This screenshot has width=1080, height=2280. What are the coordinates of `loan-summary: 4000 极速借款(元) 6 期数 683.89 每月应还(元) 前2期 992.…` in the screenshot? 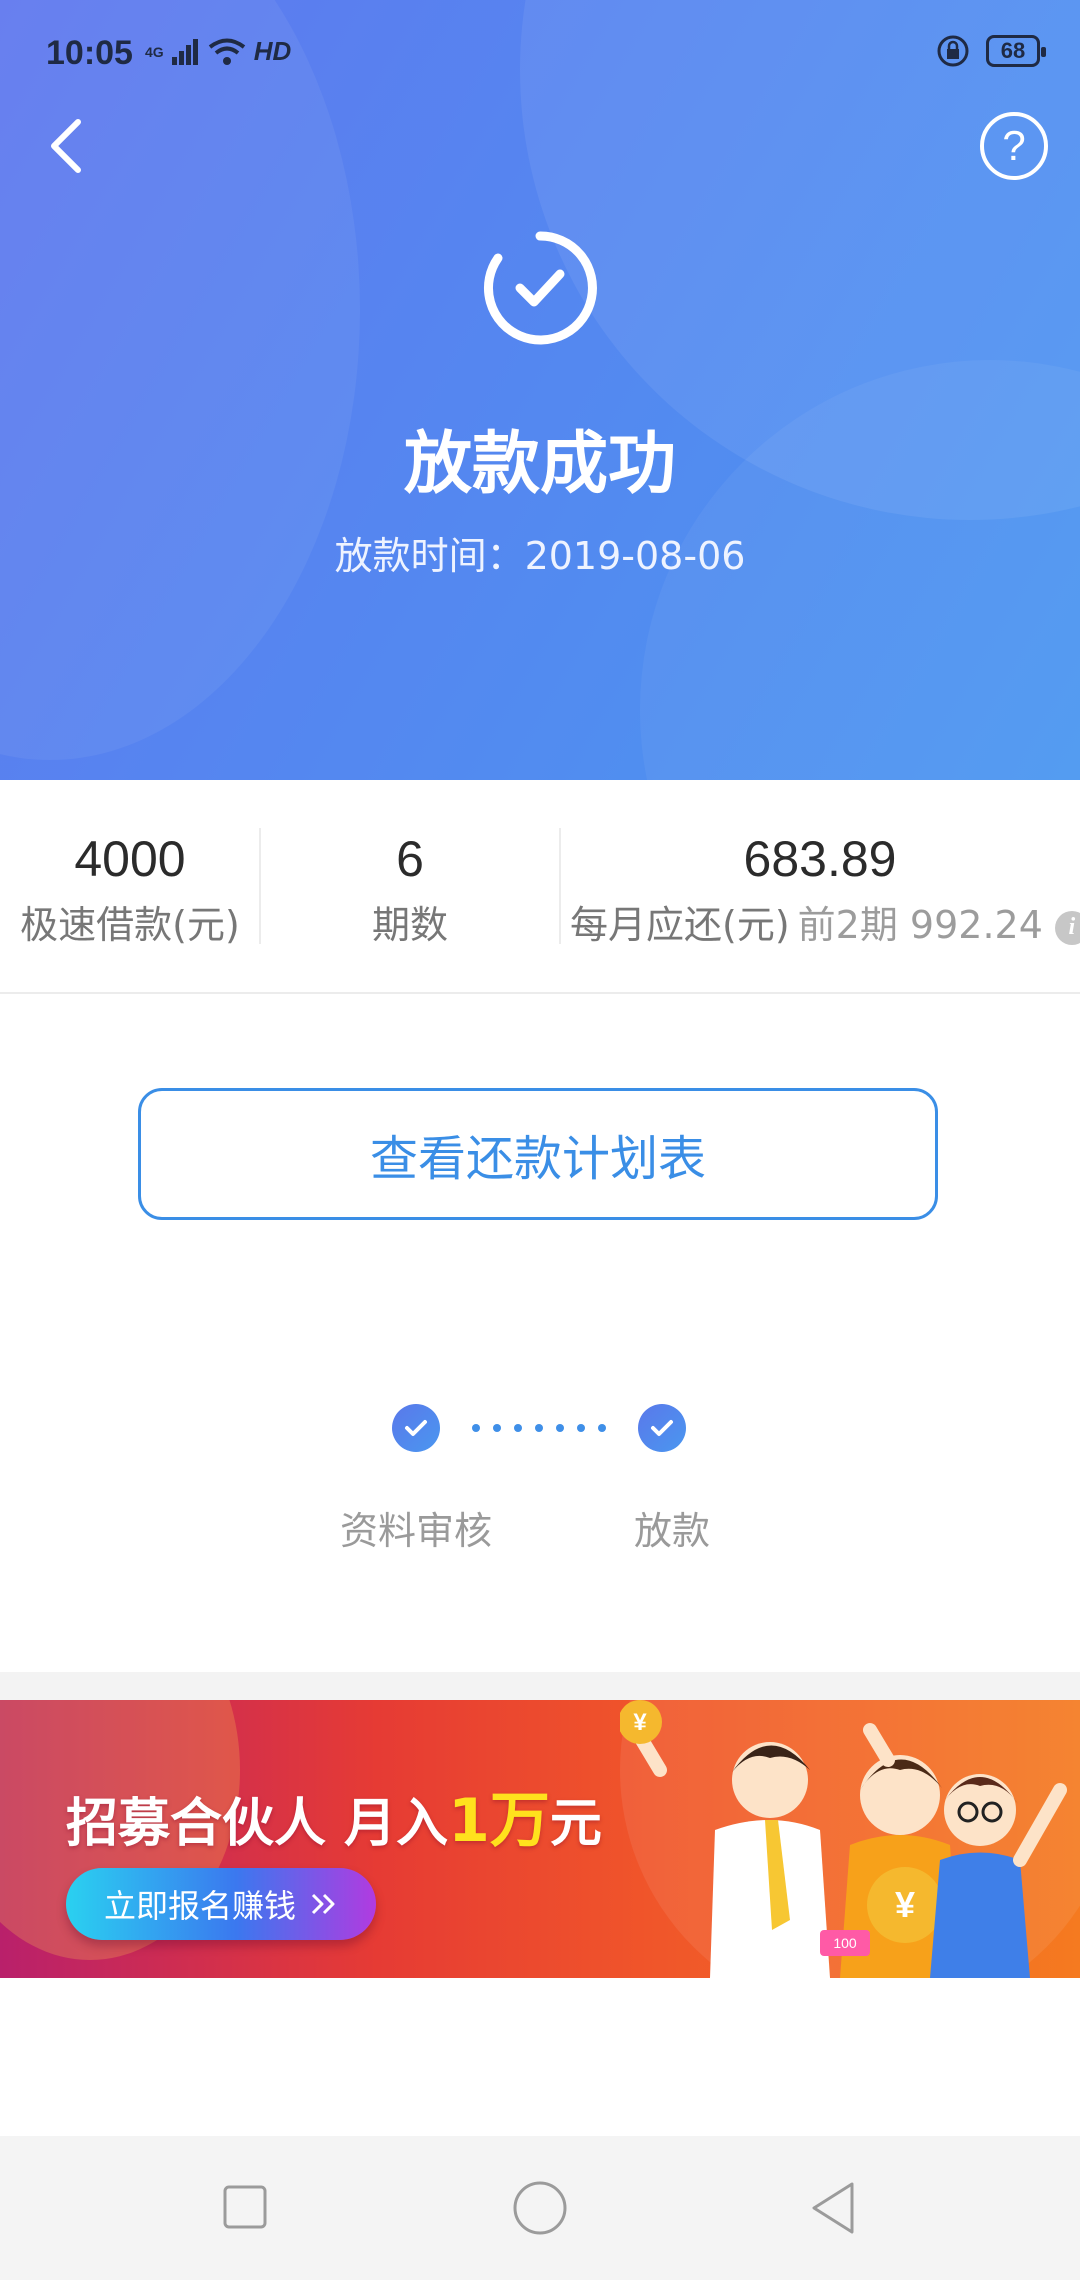 It's located at (540, 887).